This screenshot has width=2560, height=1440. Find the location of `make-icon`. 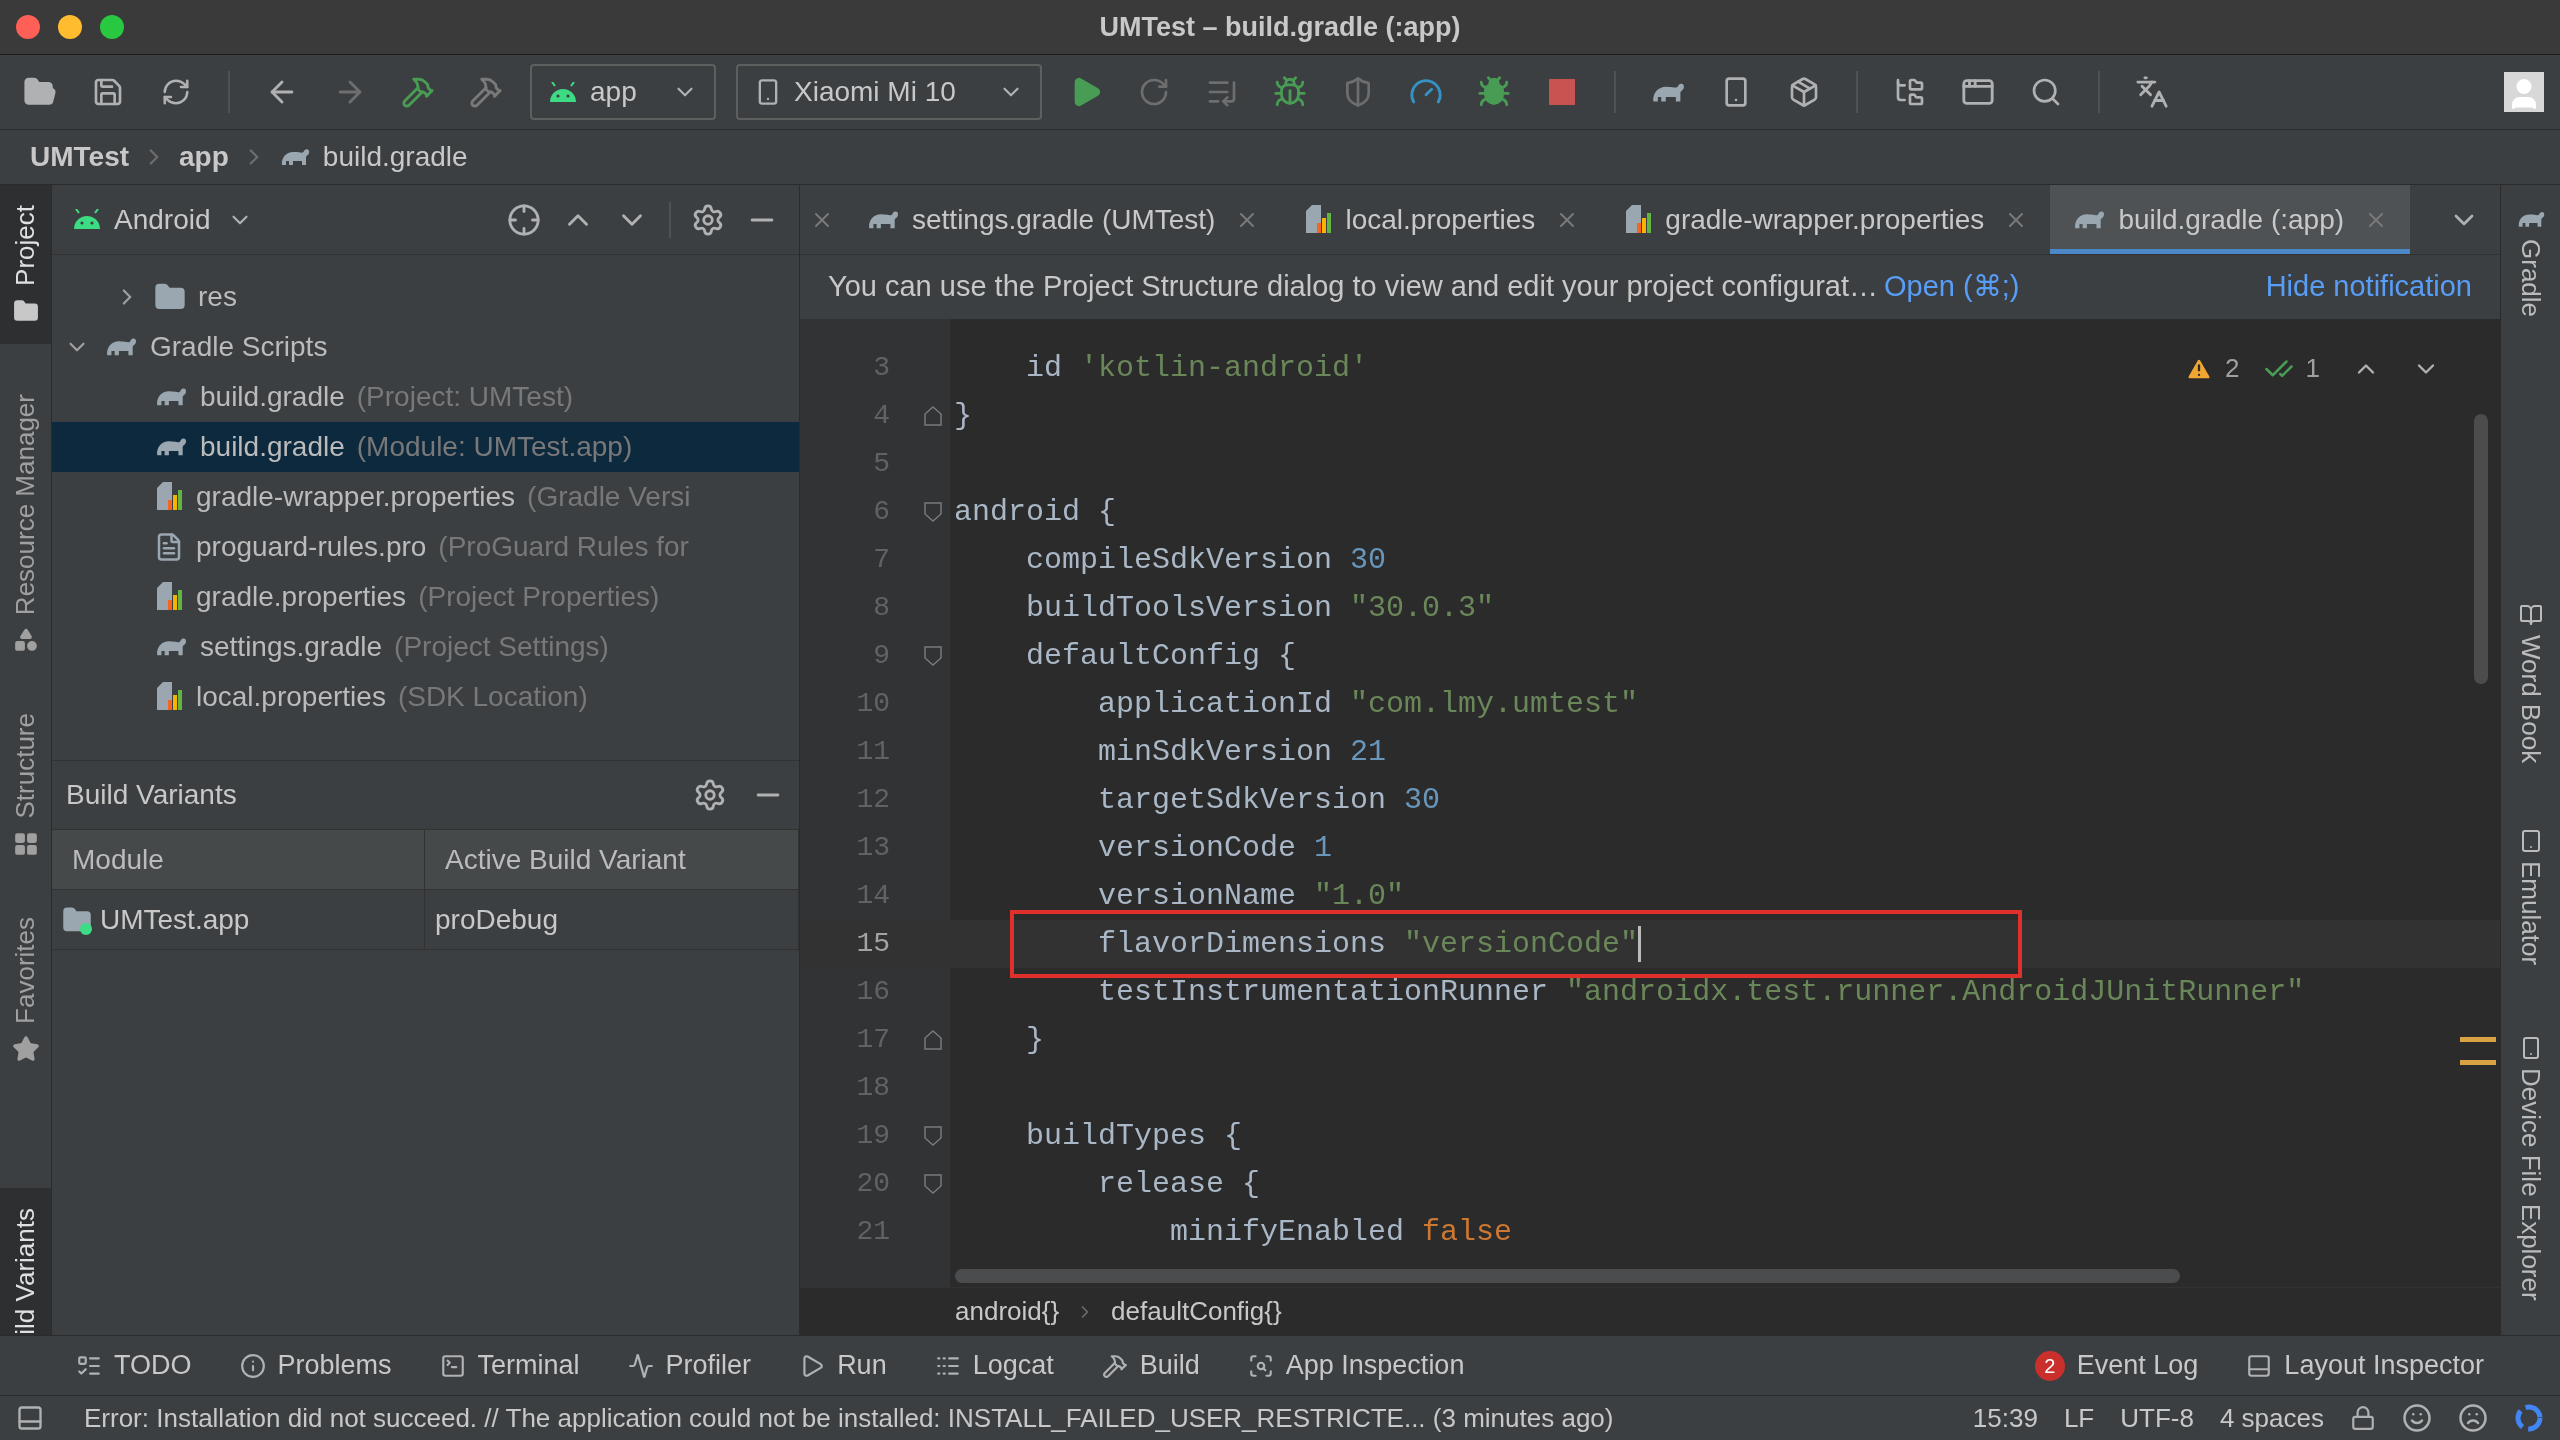

make-icon is located at coordinates (486, 92).